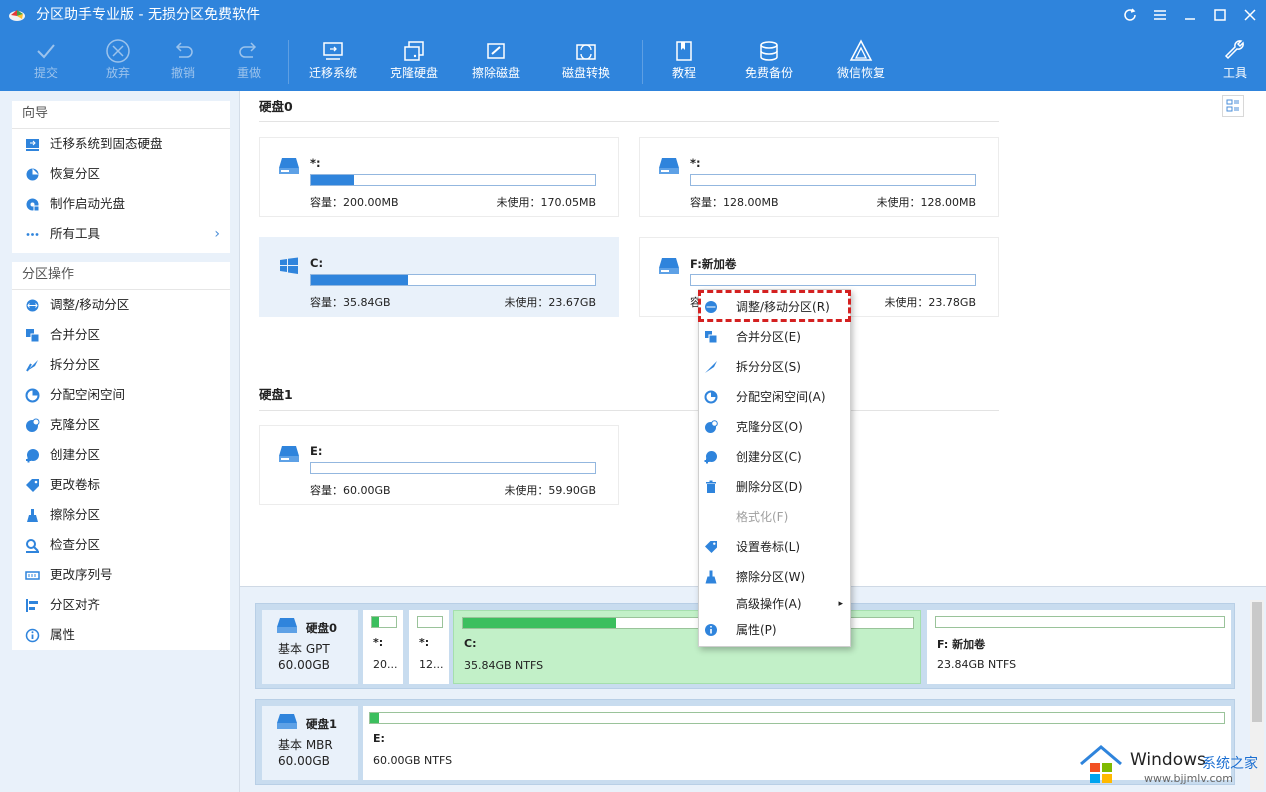 Image resolution: width=1266 pixels, height=792 pixels. What do you see at coordinates (684, 60) in the screenshot?
I see `tutorial-button: 教程` at bounding box center [684, 60].